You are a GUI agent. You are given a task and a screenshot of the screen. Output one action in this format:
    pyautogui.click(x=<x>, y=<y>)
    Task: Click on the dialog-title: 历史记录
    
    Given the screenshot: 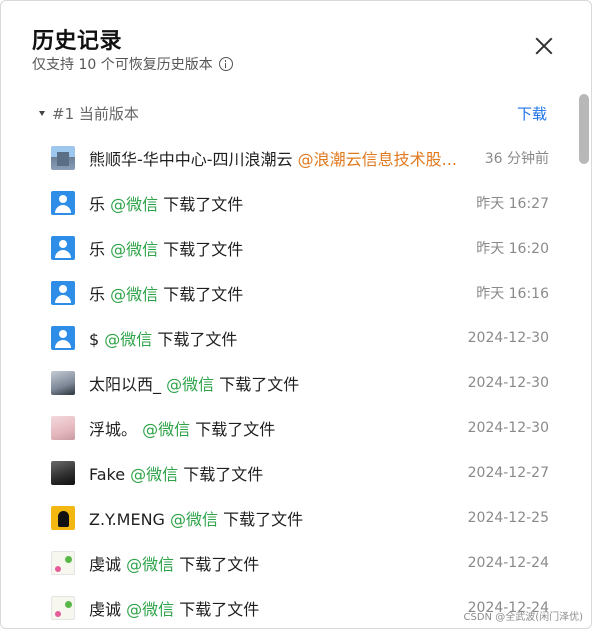 What is the action you would take?
    pyautogui.click(x=77, y=41)
    